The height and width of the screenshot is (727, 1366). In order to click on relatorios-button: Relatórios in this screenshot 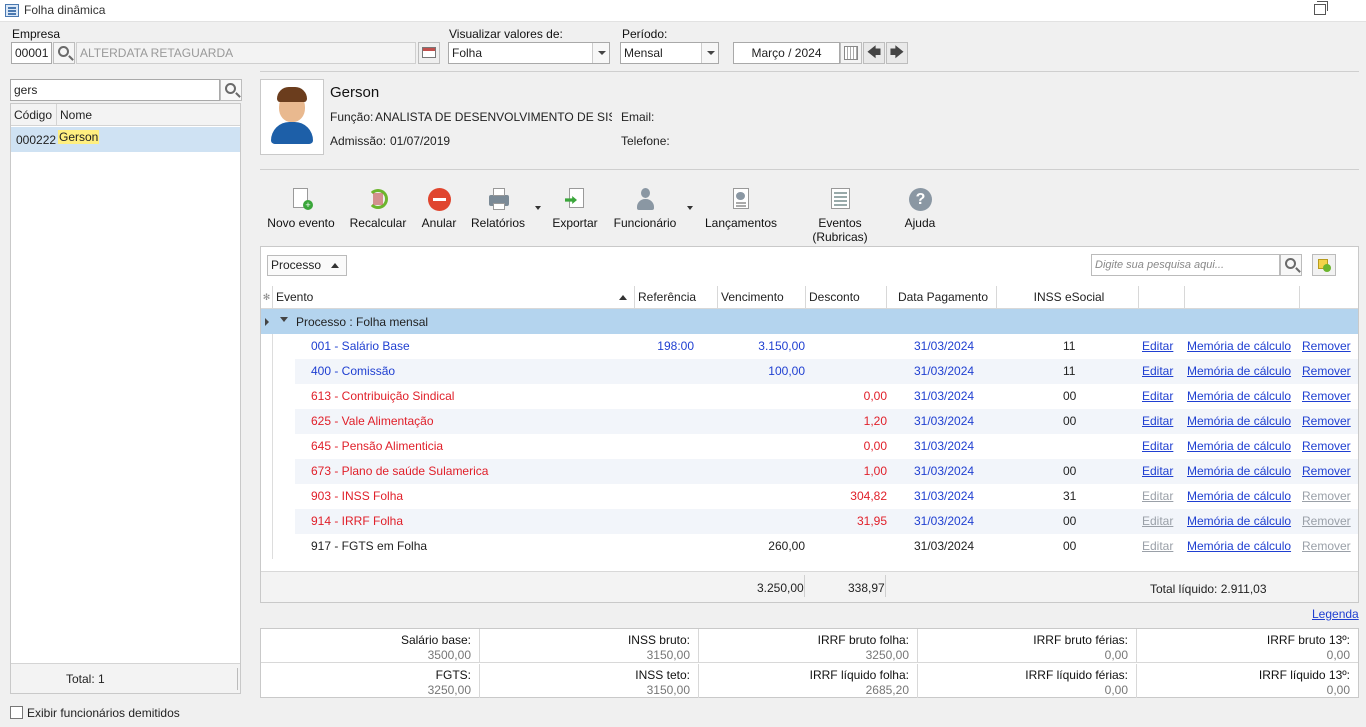, I will do `click(498, 208)`.